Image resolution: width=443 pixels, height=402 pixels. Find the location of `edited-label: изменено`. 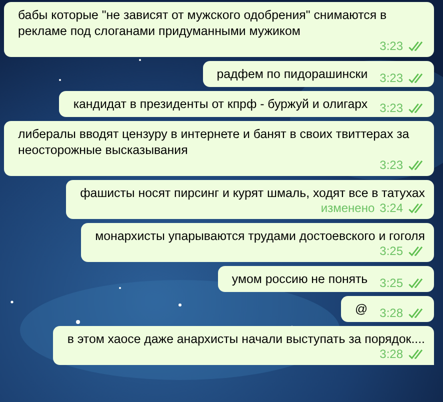

edited-label: изменено is located at coordinates (347, 208).